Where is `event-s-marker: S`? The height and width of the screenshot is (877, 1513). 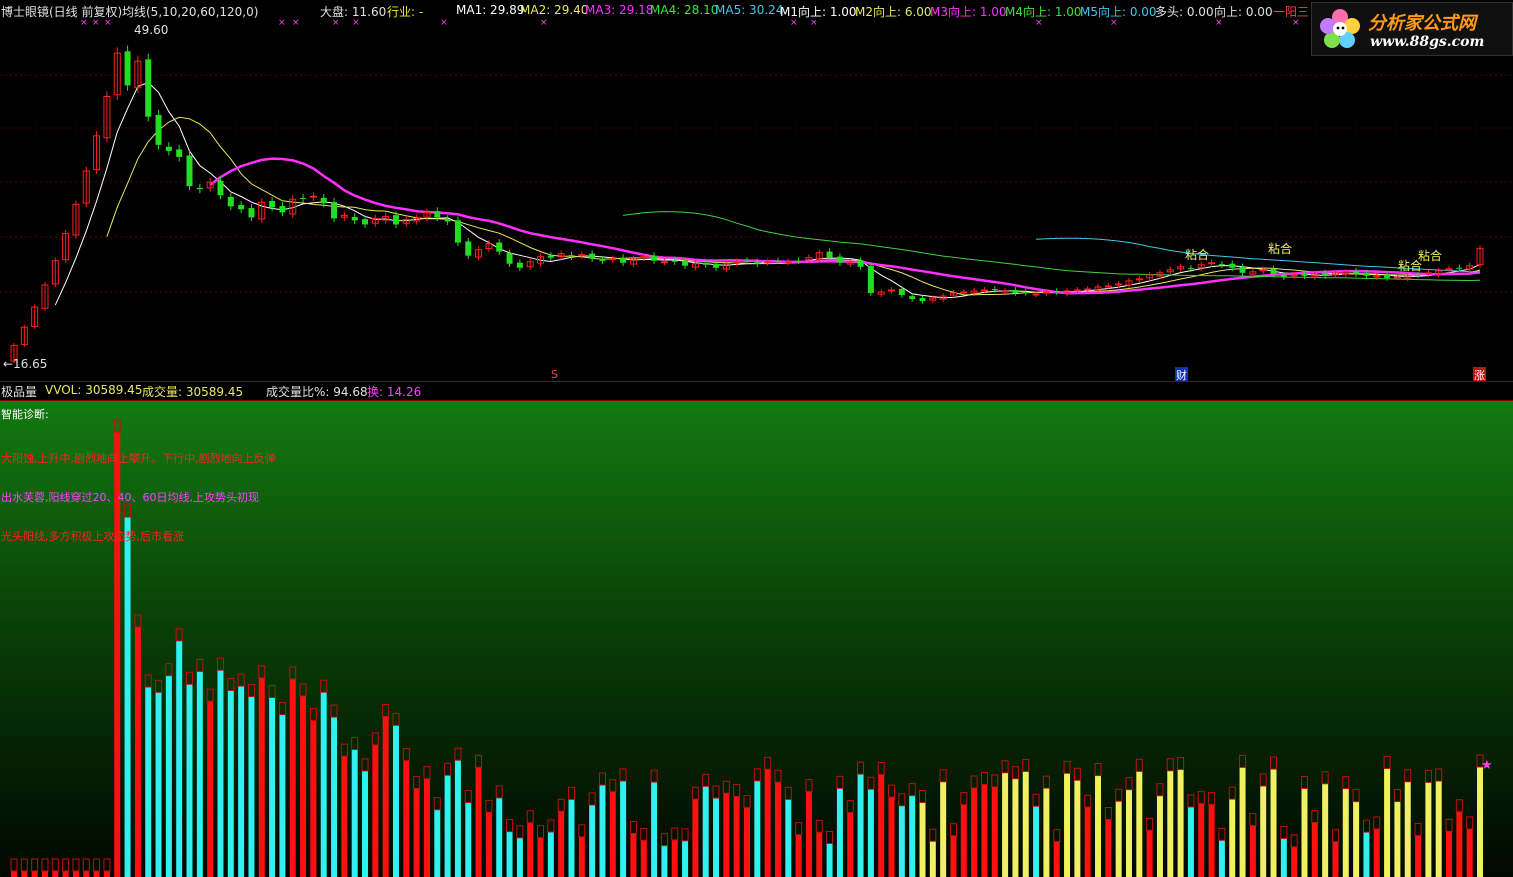 event-s-marker: S is located at coordinates (554, 374).